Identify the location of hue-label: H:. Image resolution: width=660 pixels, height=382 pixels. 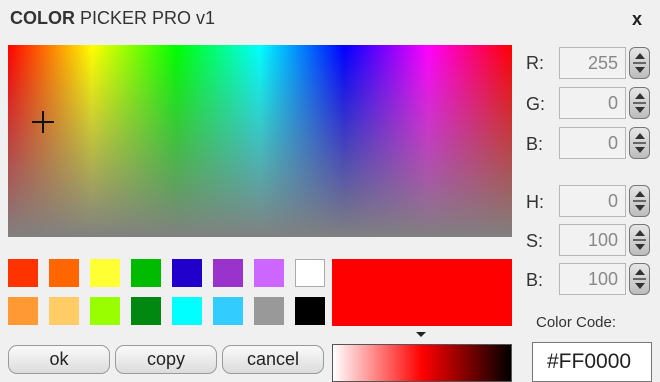
(535, 202).